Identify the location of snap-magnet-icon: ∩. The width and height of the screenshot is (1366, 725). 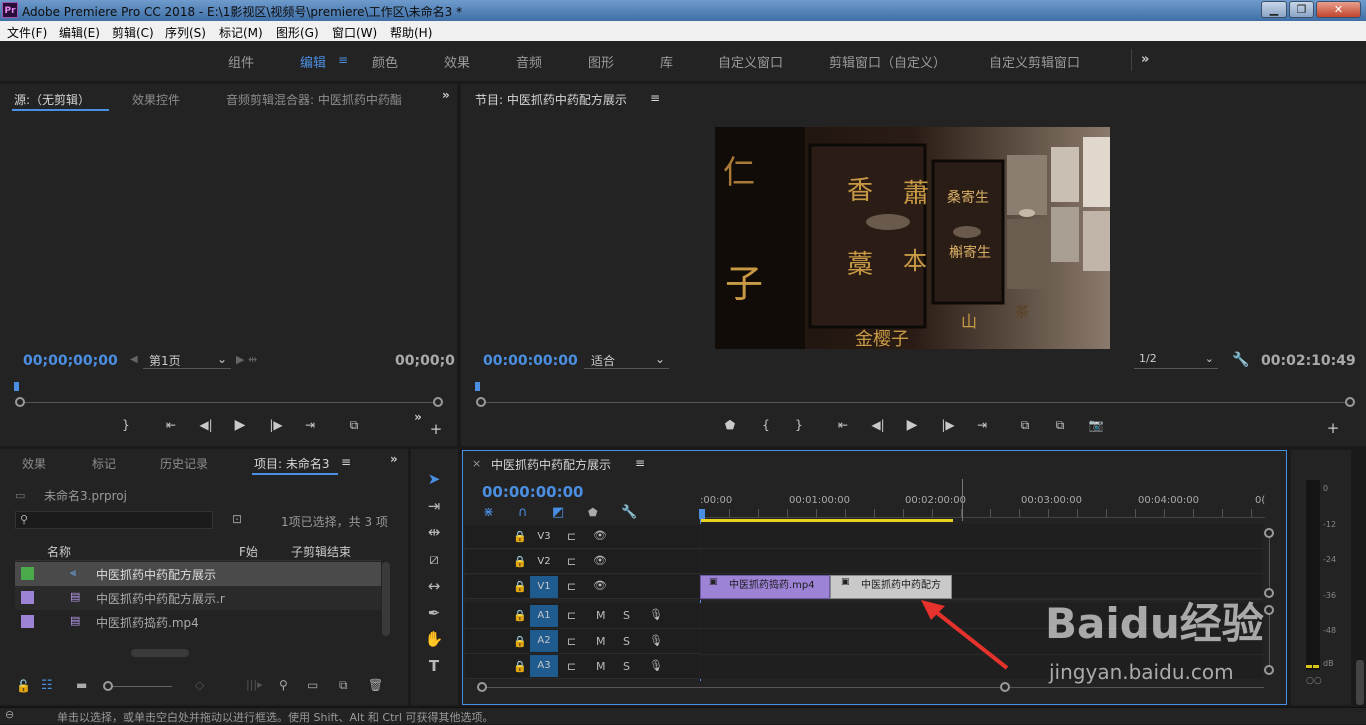
(523, 512).